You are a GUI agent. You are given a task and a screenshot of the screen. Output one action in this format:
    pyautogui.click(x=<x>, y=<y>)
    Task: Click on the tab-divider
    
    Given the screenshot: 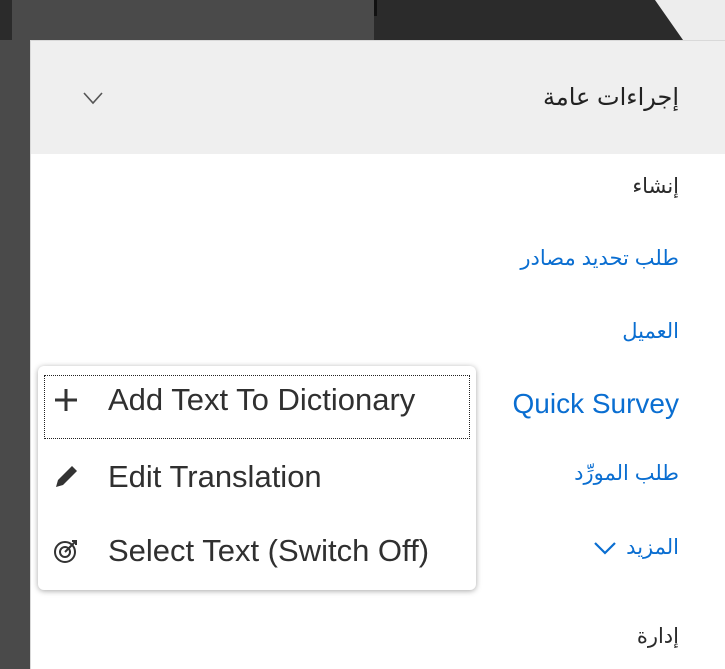 What is the action you would take?
    pyautogui.click(x=375, y=8)
    